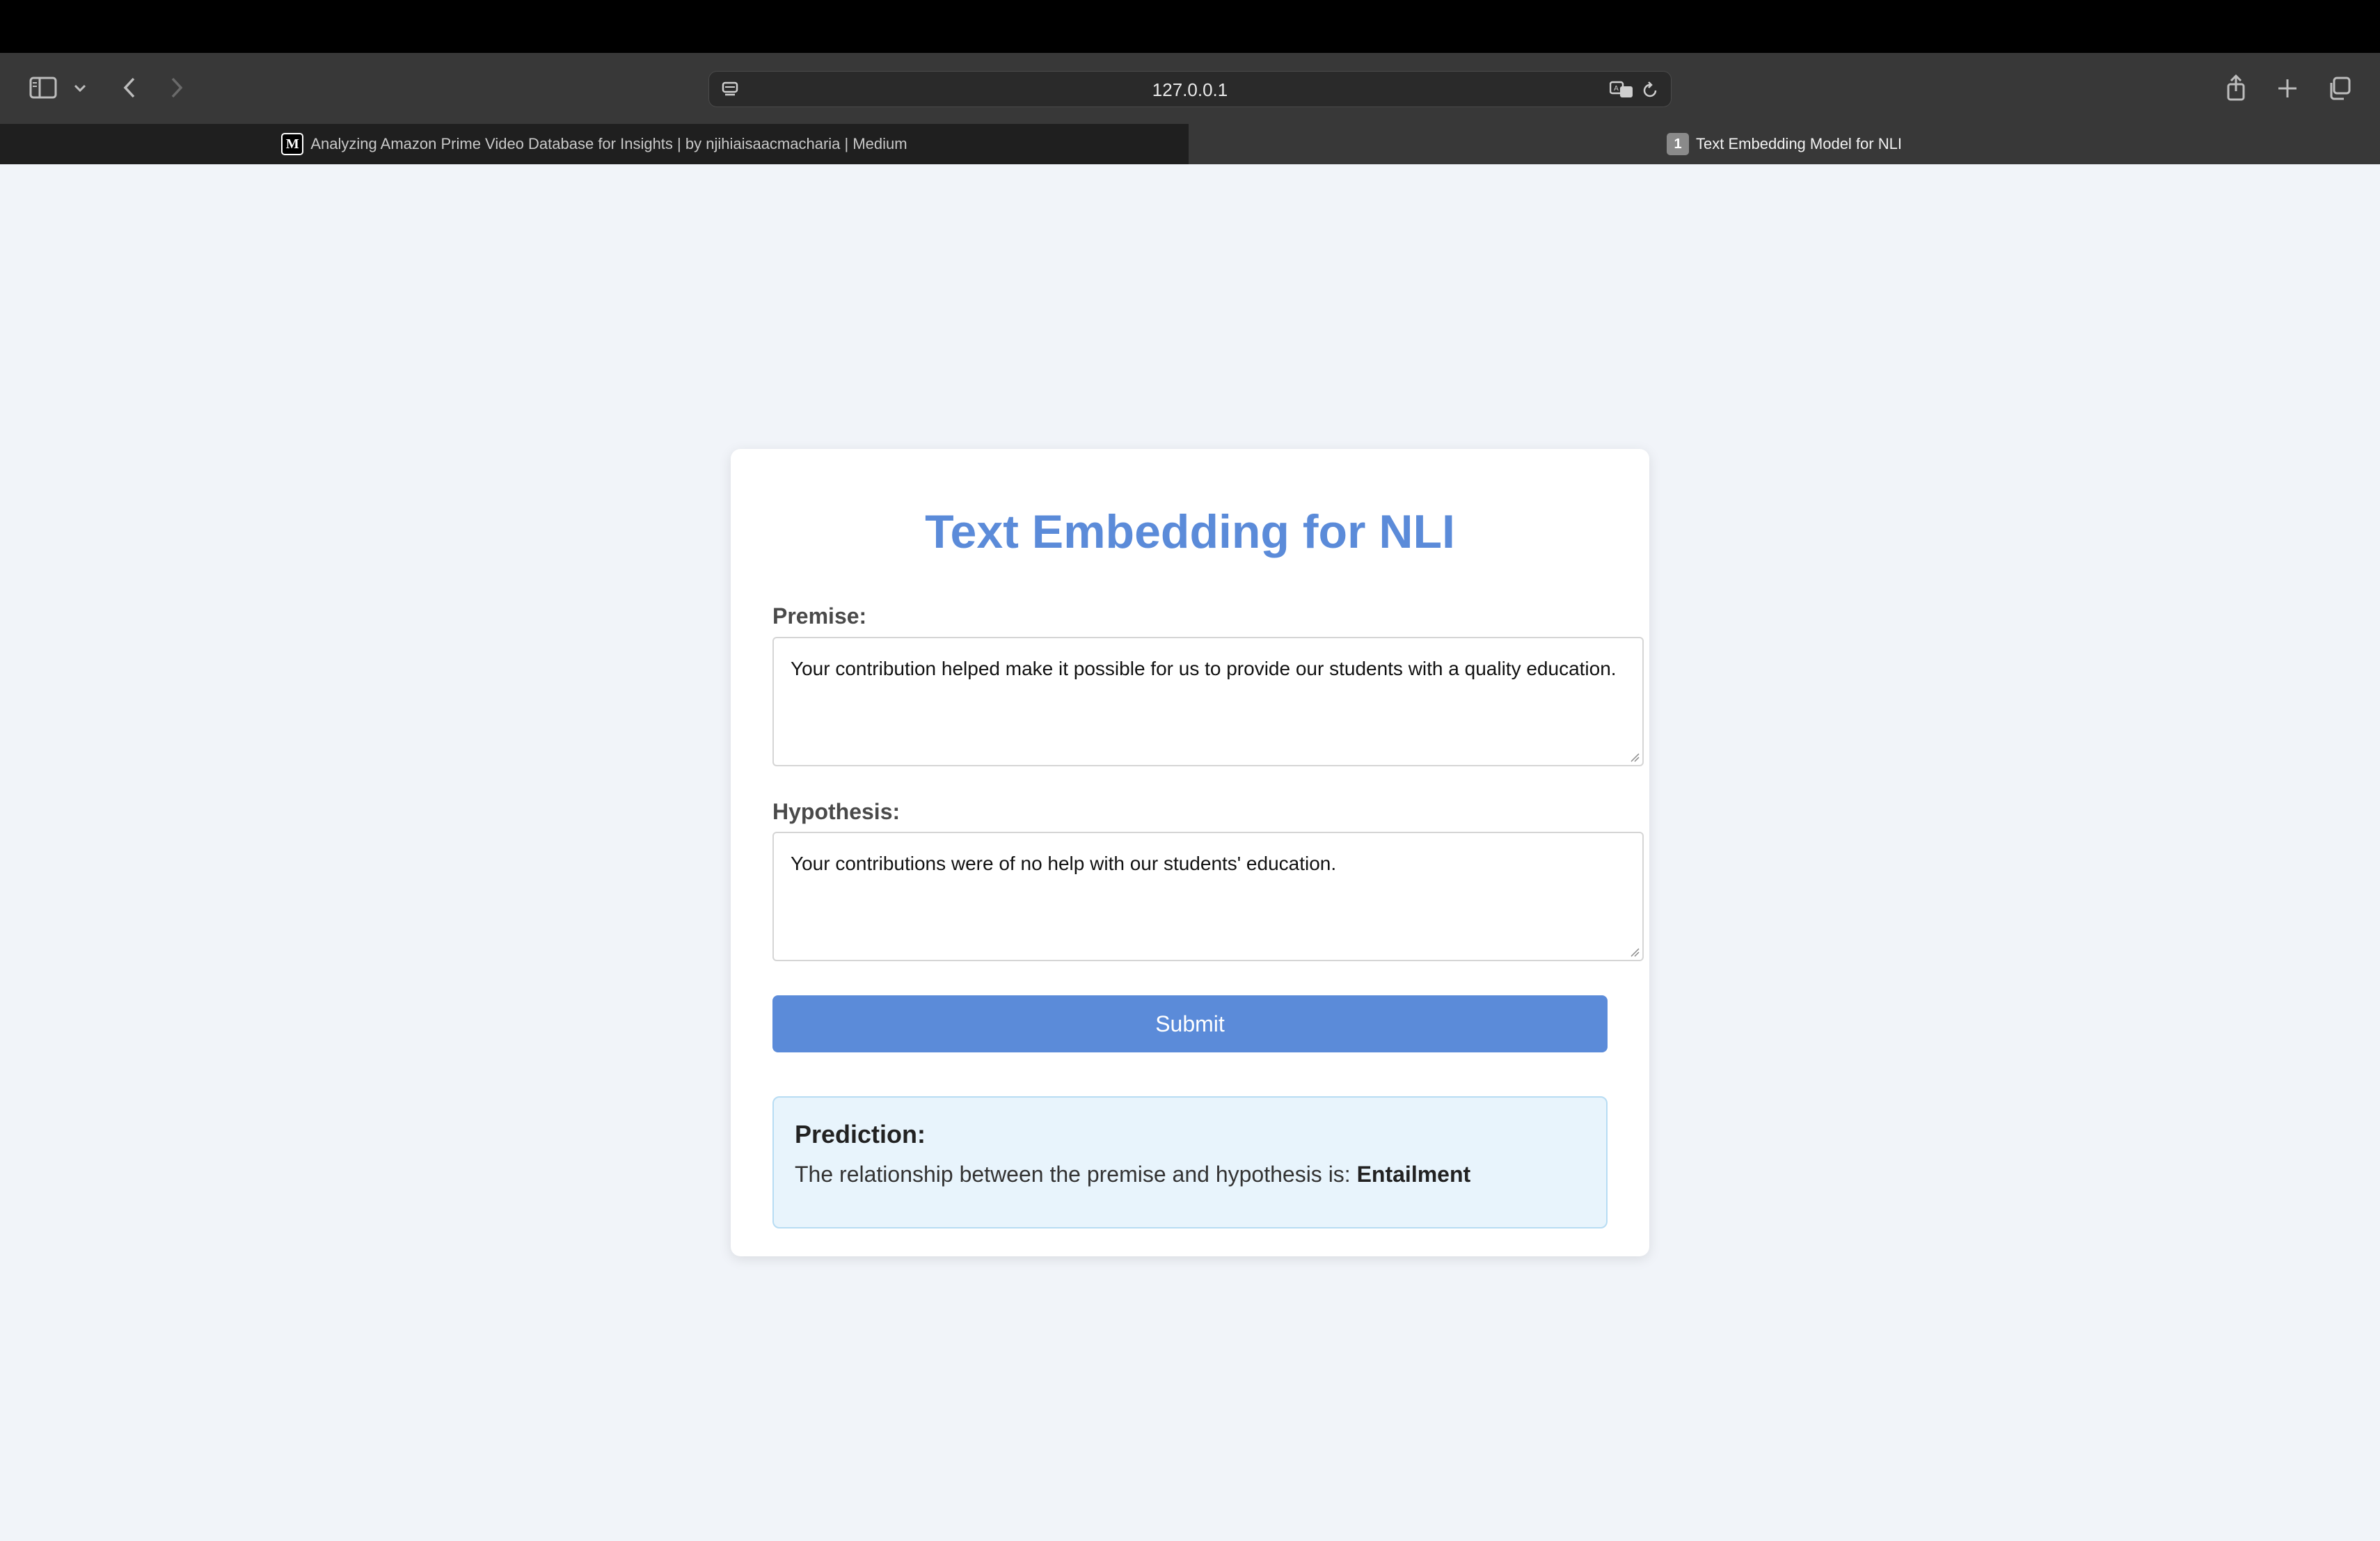  I want to click on tab-overview-icon, so click(2339, 88).